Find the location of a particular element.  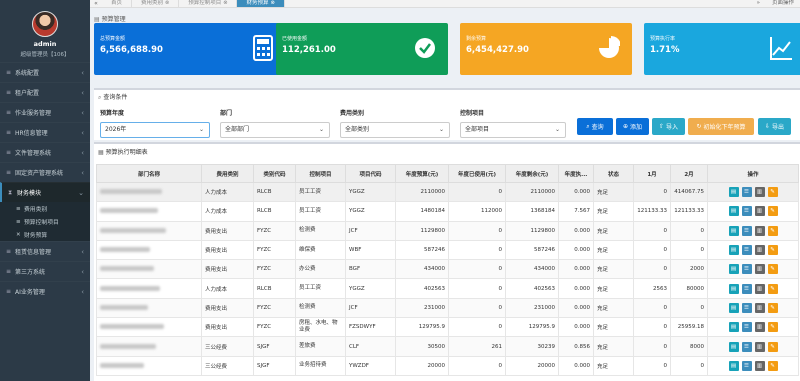

table-row: 费用支出 FYZC 检测费 JCF 231000 0 231000 0.000 充足 0 0 ▤ ☰ ▥ ✎ is located at coordinates (447, 308).